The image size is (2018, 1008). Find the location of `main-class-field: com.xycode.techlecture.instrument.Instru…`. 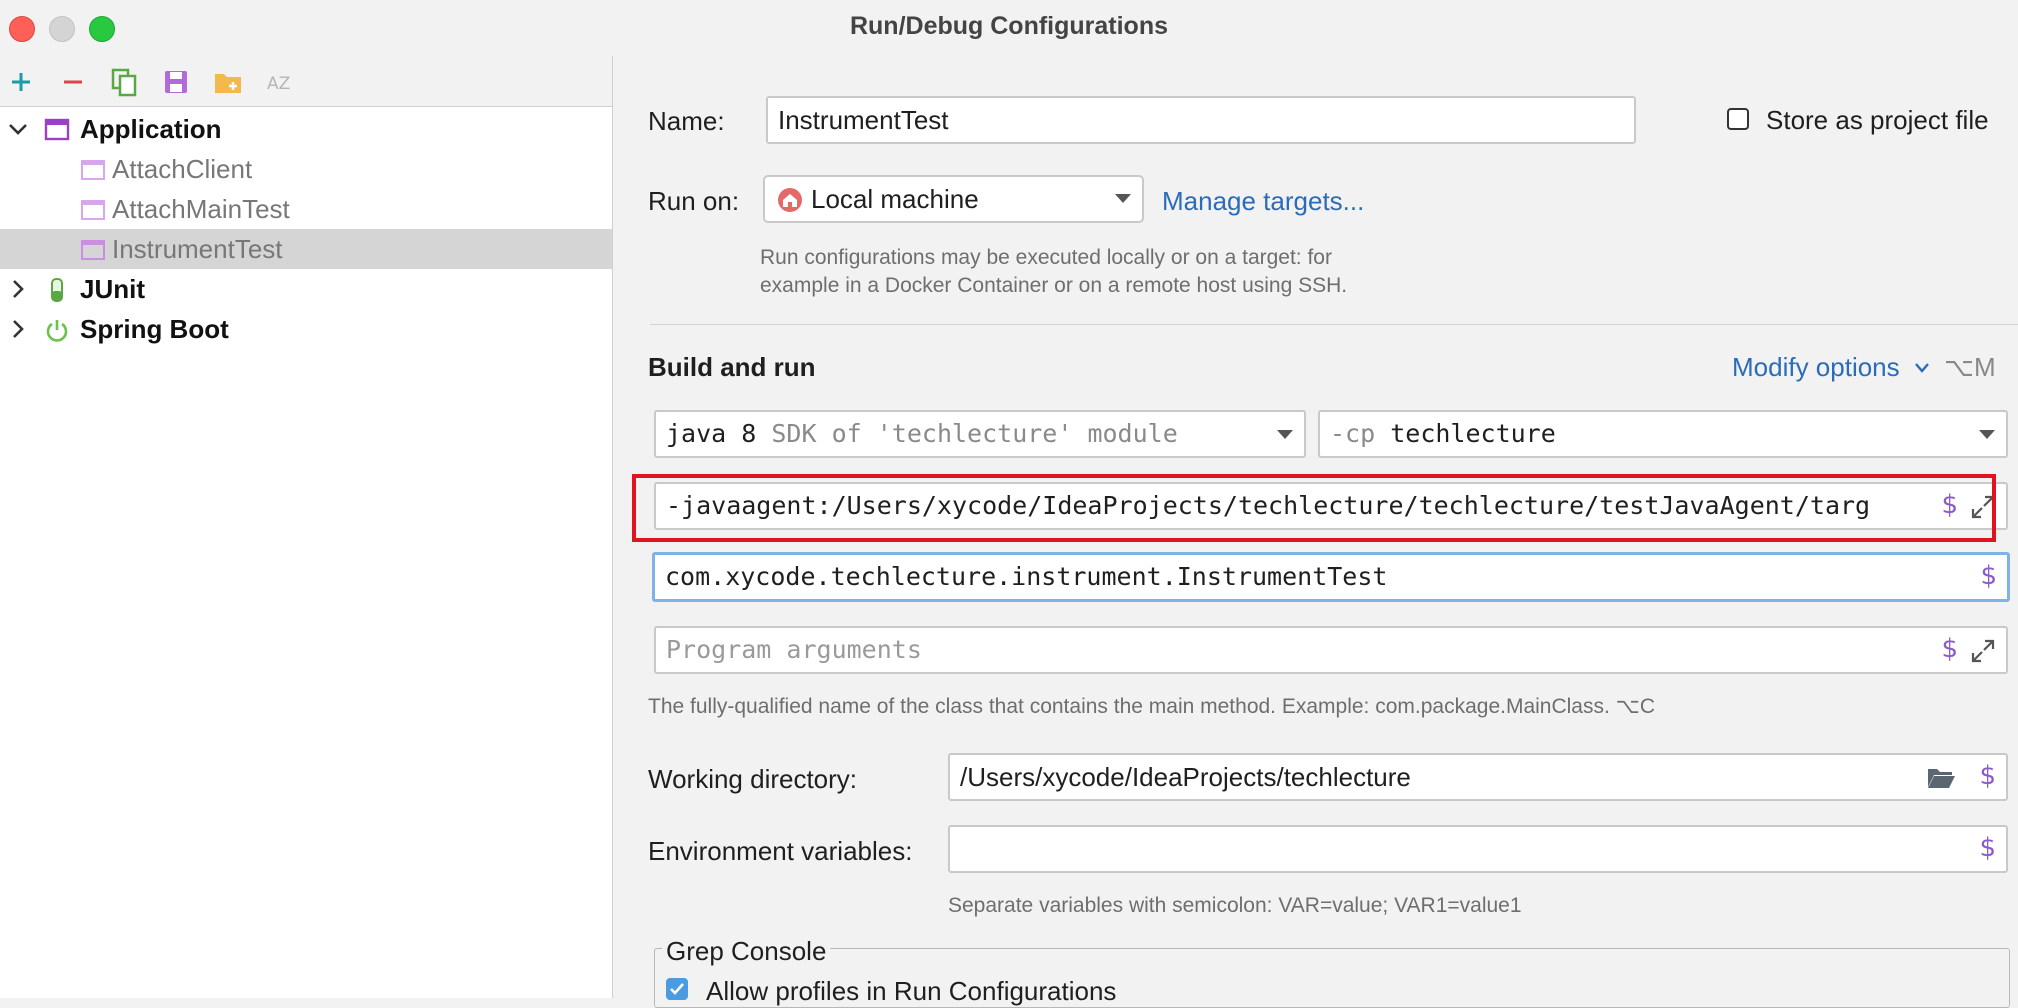

main-class-field: com.xycode.techlecture.instrument.Instru… is located at coordinates (1331, 577).